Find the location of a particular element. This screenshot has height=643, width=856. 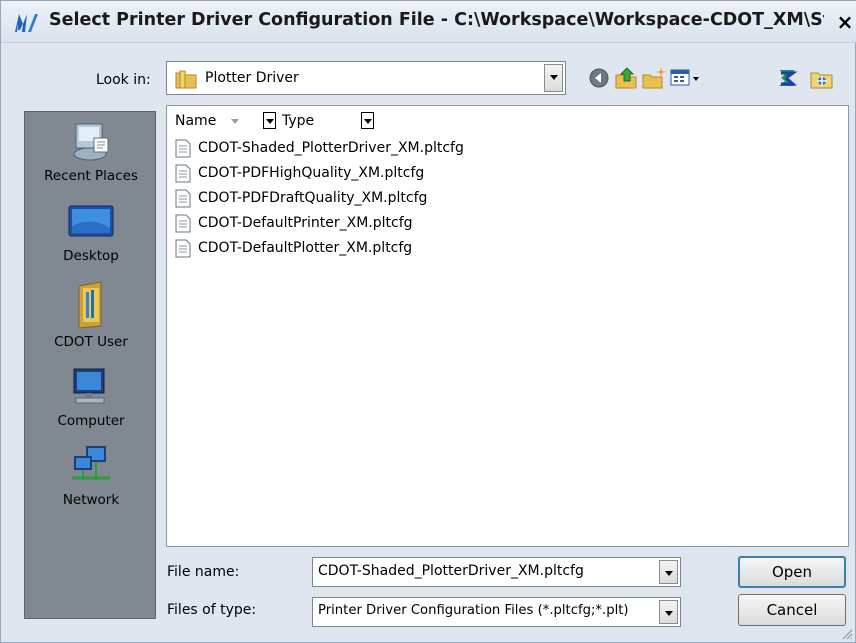

desktop-icon is located at coordinates (91, 221).